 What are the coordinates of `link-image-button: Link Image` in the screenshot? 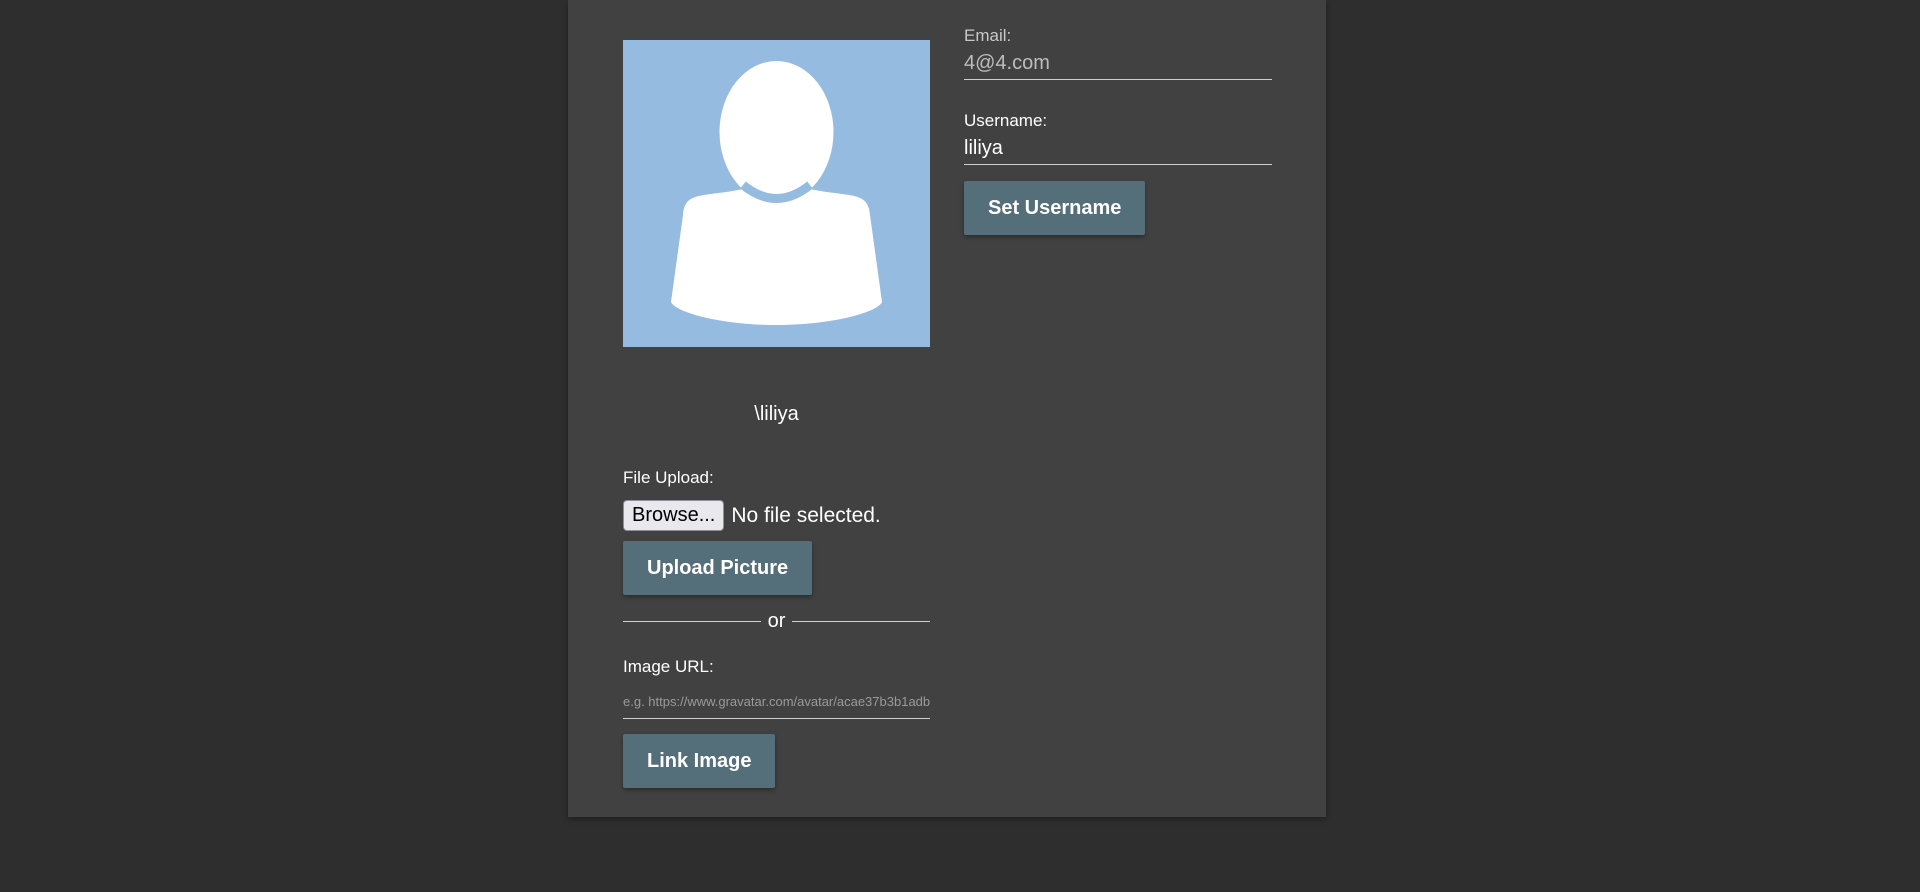 It's located at (699, 761).